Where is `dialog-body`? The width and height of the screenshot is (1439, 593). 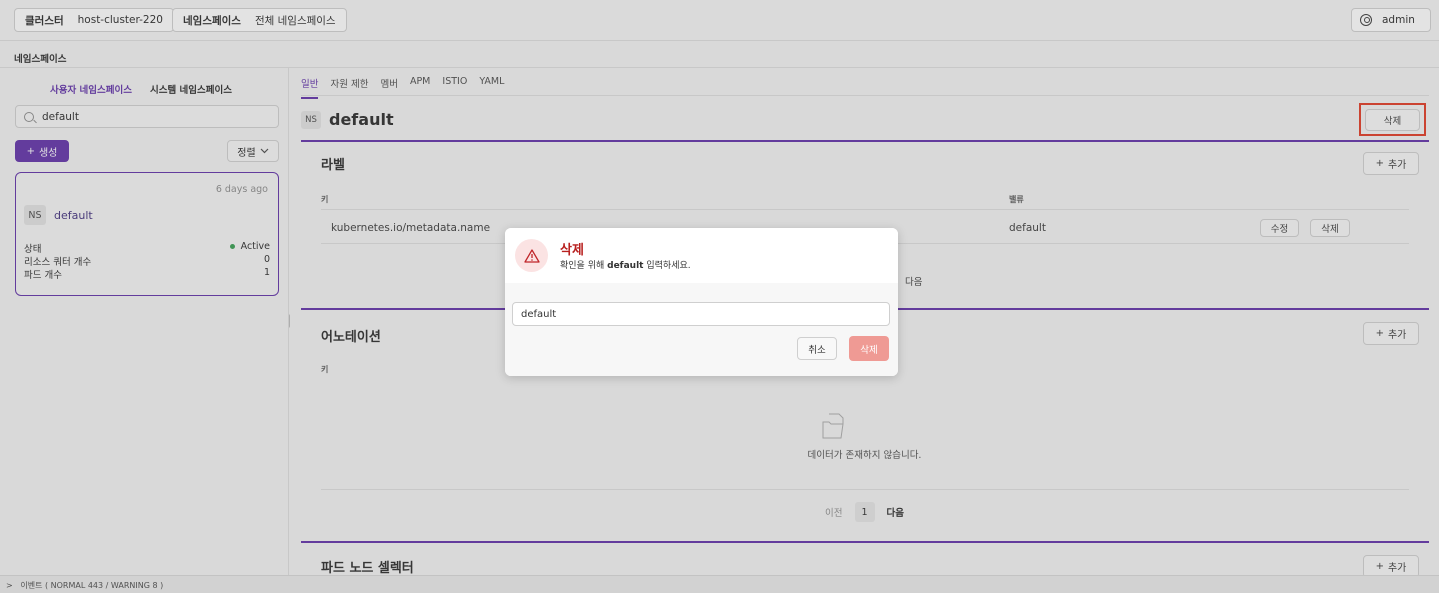
dialog-body is located at coordinates (701, 329).